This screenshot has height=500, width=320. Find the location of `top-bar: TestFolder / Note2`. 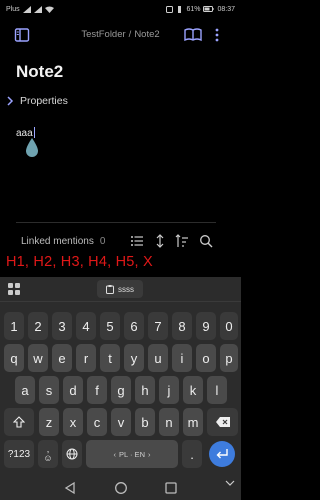

top-bar: TestFolder / Note2 is located at coordinates (120, 35).